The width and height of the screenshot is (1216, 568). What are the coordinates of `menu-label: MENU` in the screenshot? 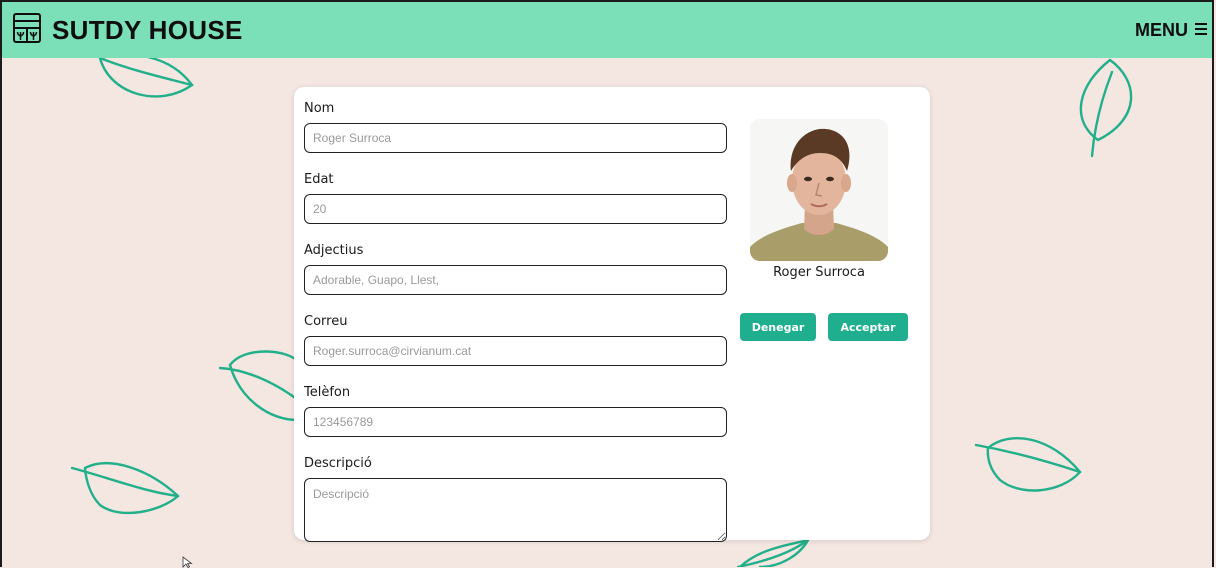 It's located at (1161, 29).